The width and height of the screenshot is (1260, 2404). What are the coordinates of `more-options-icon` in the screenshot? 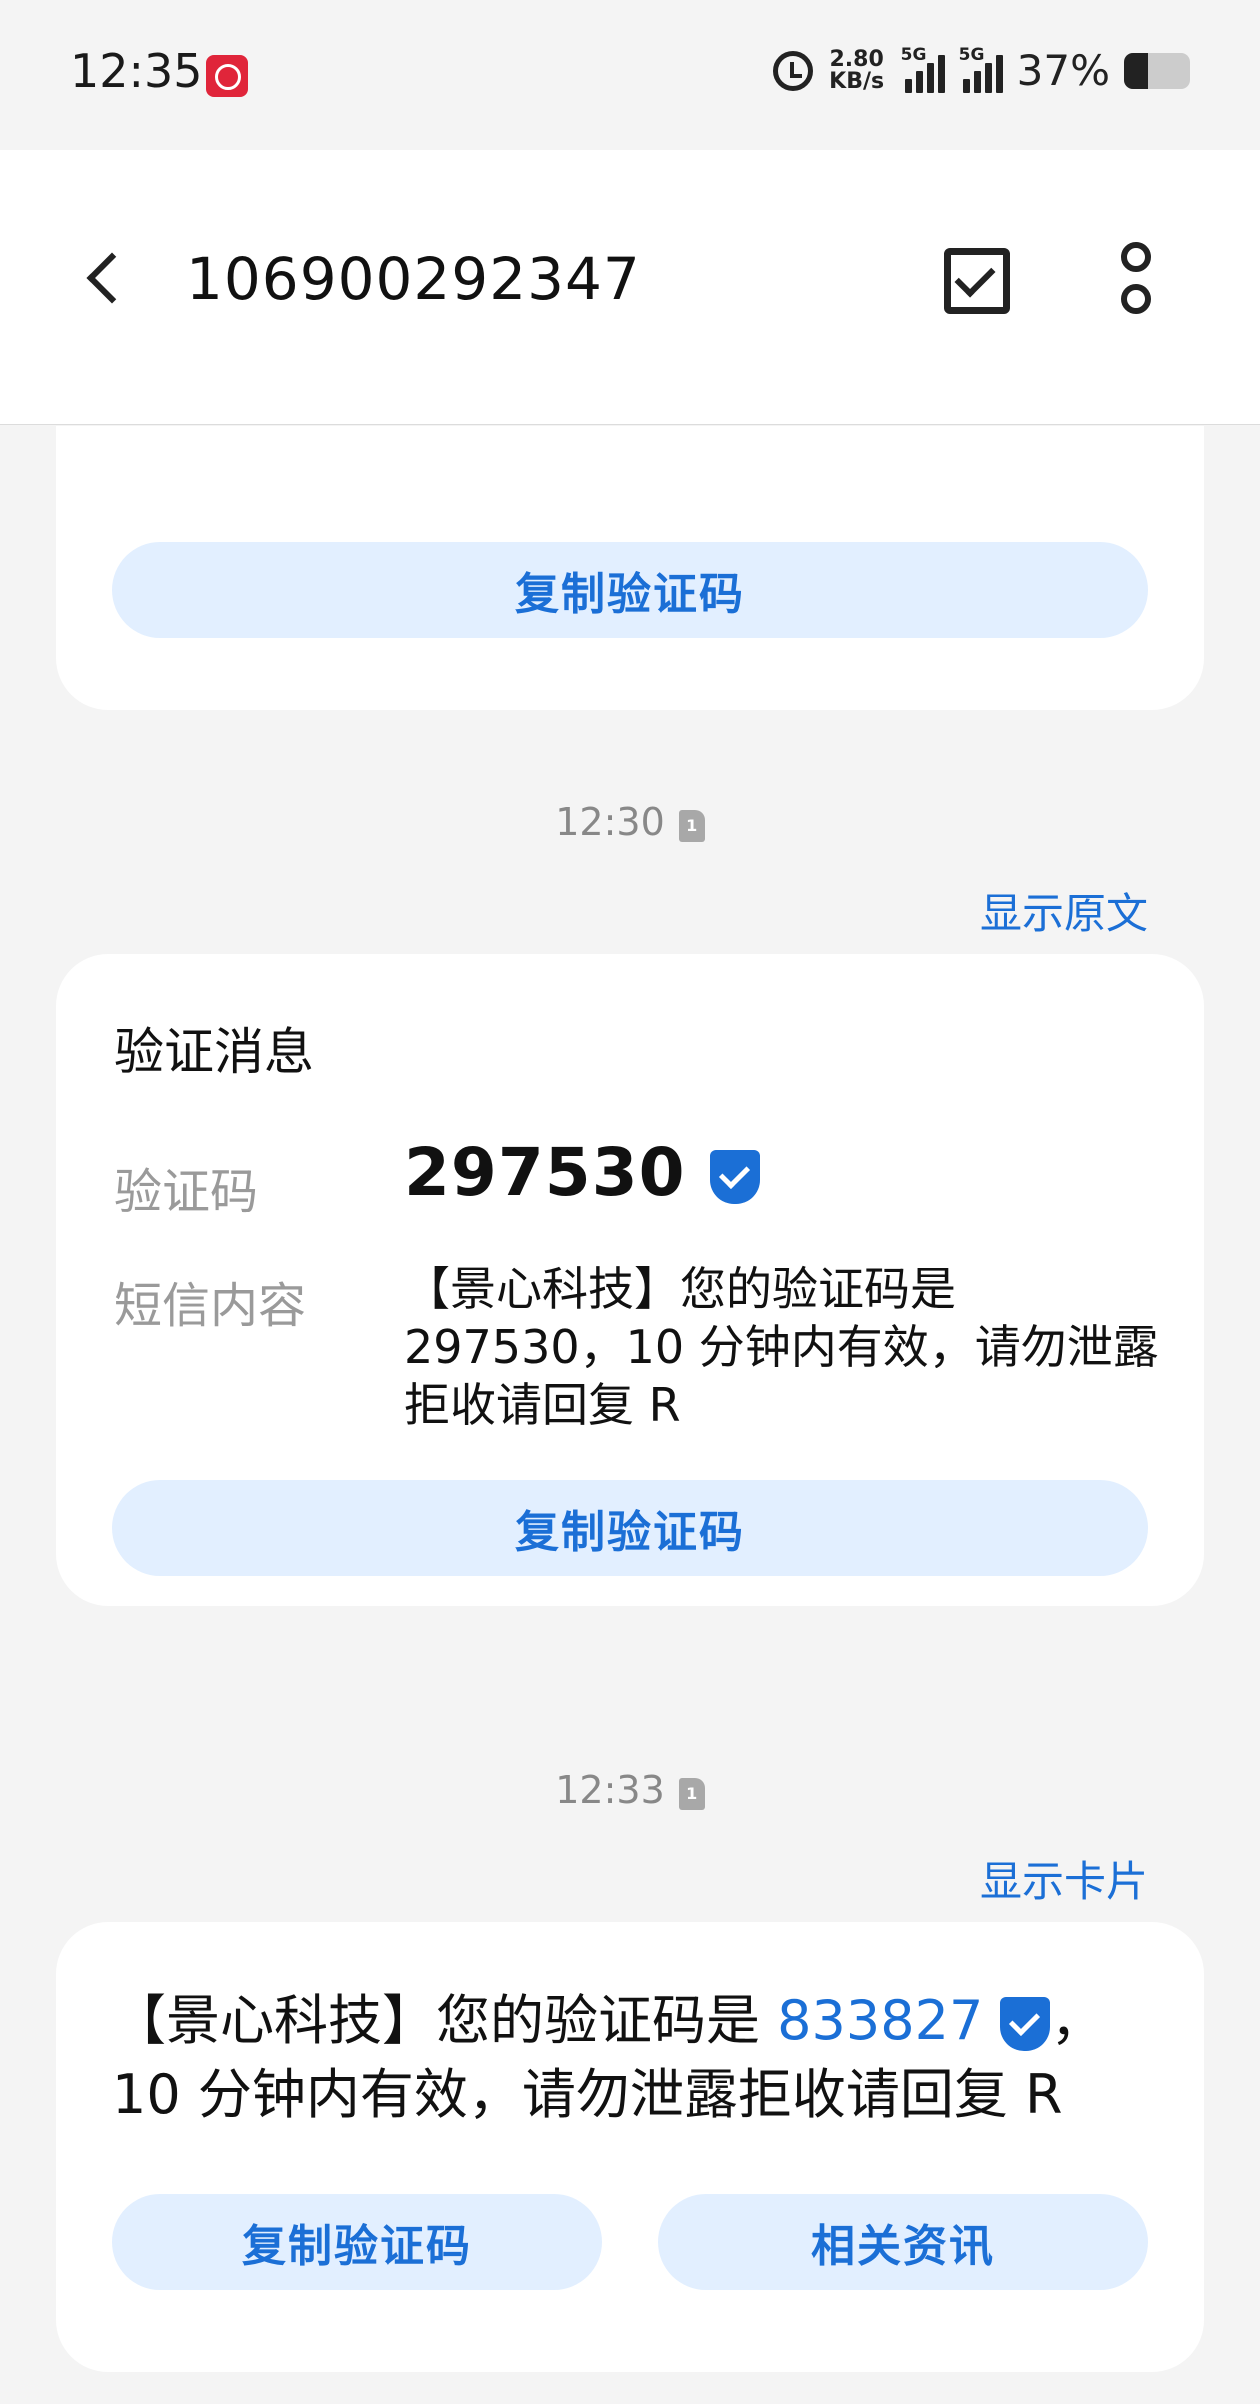 It's located at (1136, 282).